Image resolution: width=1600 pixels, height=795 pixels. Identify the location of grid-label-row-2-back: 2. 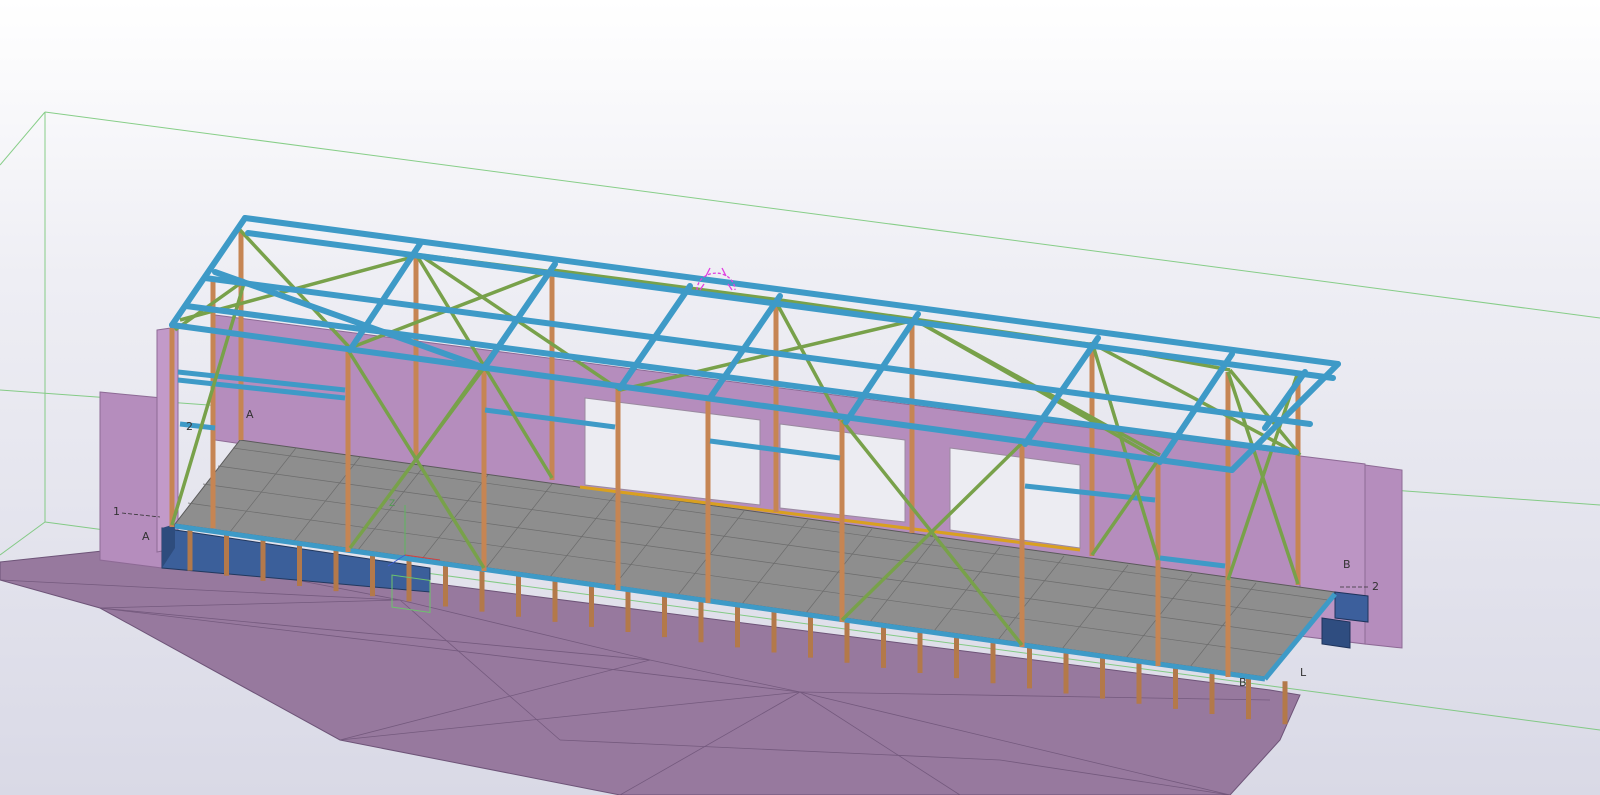
(189, 426).